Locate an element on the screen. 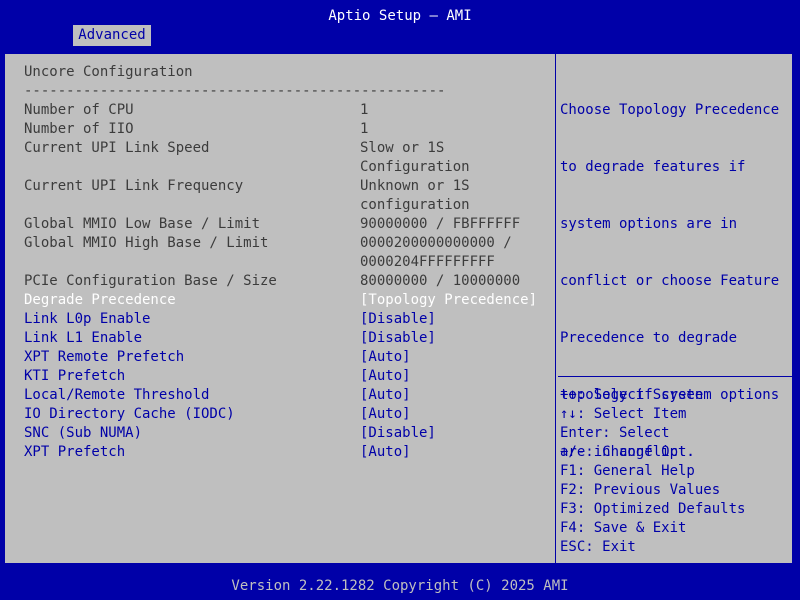 The width and height of the screenshot is (800, 600). option-local-remote-threshold-value: [Auto] is located at coordinates (385, 395).